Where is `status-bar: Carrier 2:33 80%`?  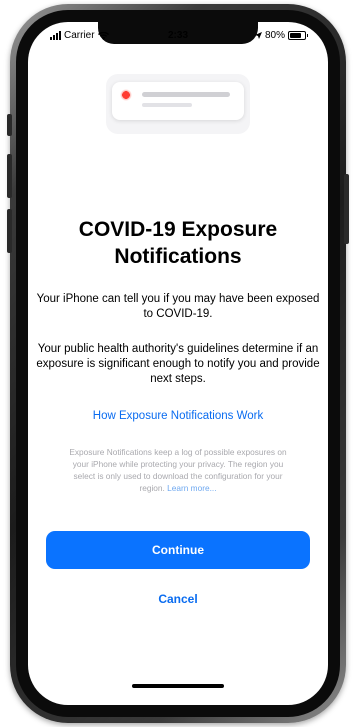
status-bar: Carrier 2:33 80% is located at coordinates (178, 37).